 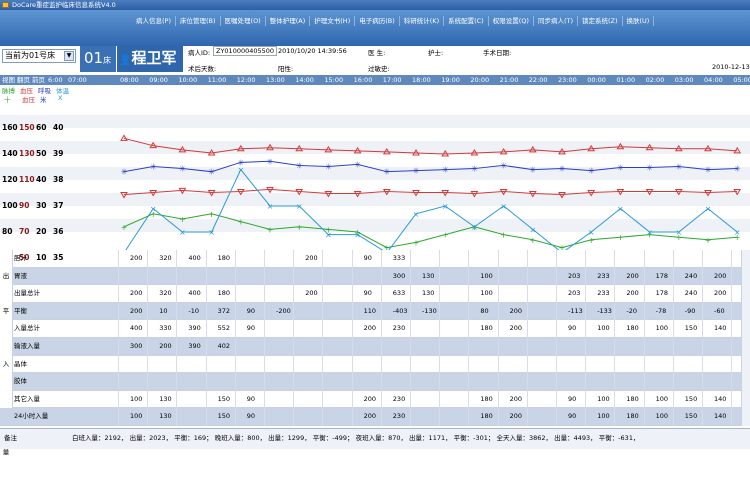 What do you see at coordinates (154, 21) in the screenshot?
I see `menu-item: 病人信息(P)` at bounding box center [154, 21].